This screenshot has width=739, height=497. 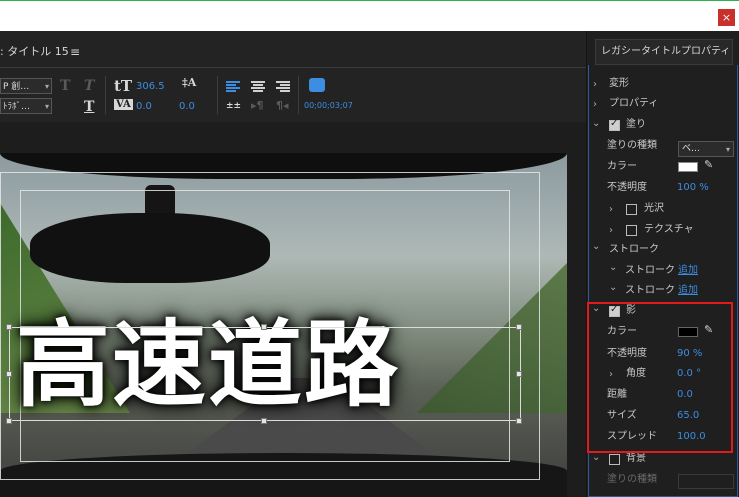 What do you see at coordinates (664, 52) in the screenshot?
I see `panel-tab: レガシータイトルプロパティ` at bounding box center [664, 52].